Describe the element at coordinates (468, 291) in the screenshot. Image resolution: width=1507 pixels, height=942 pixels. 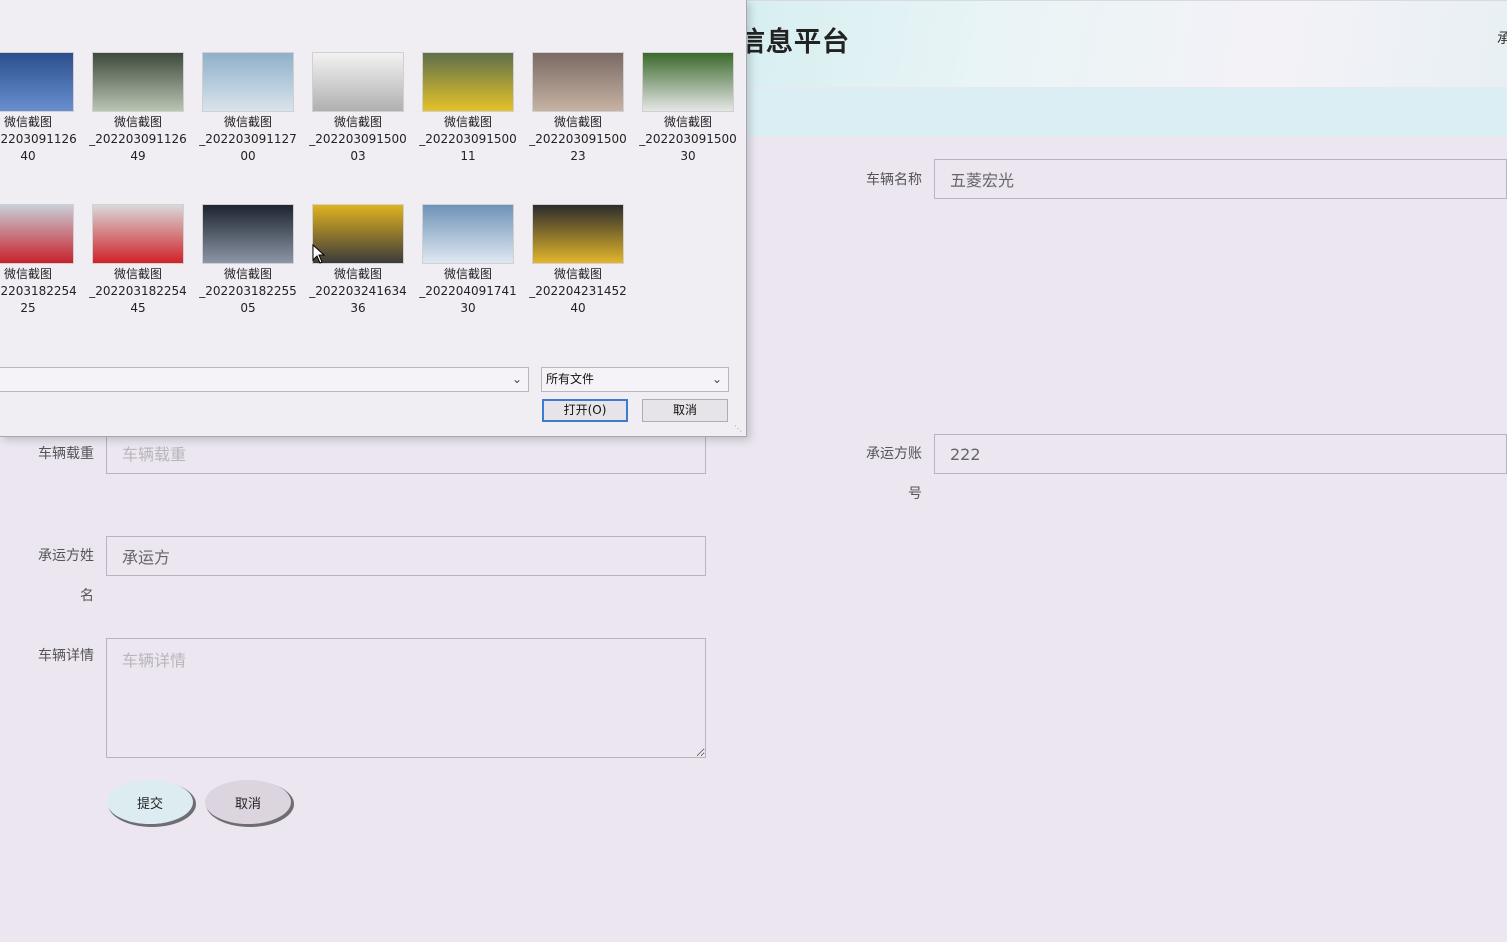
I see `file-name-label: 微信截图 _202204091741 30` at that location.